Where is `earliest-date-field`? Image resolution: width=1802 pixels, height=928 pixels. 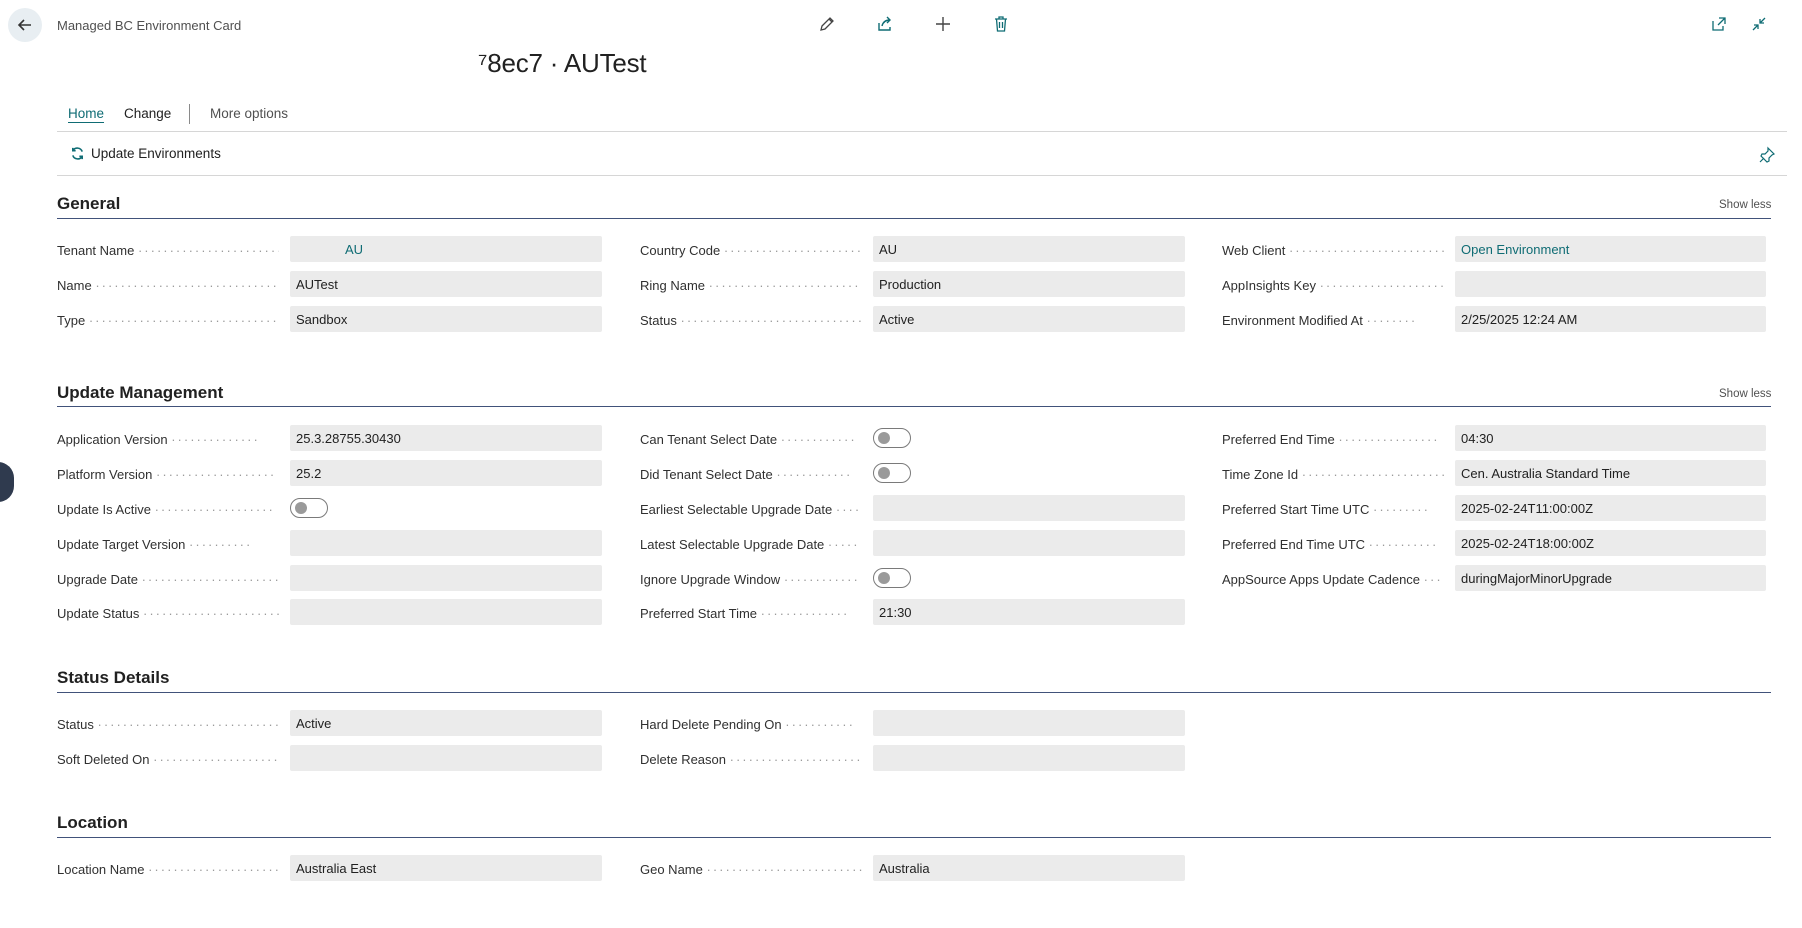 earliest-date-field is located at coordinates (1029, 508).